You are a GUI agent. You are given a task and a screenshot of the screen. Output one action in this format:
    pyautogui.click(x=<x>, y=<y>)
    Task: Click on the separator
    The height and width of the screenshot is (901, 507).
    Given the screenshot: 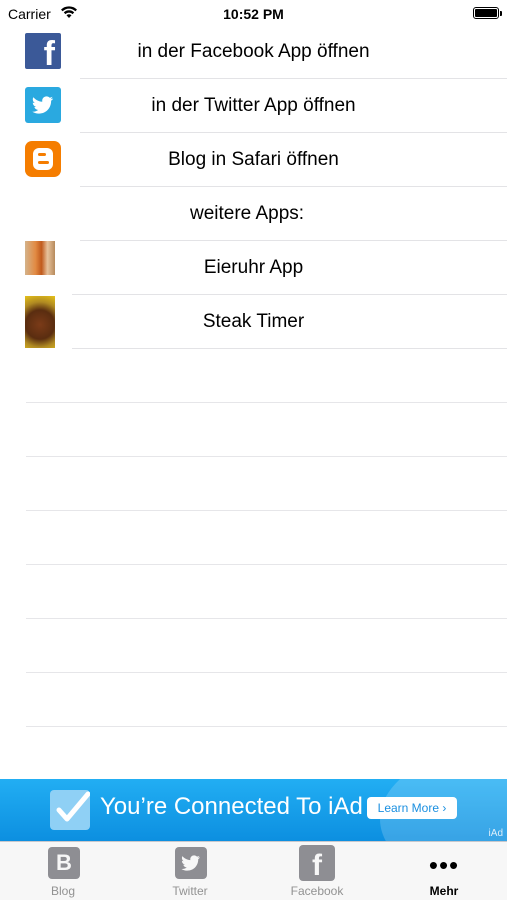 What is the action you would take?
    pyautogui.click(x=266, y=726)
    